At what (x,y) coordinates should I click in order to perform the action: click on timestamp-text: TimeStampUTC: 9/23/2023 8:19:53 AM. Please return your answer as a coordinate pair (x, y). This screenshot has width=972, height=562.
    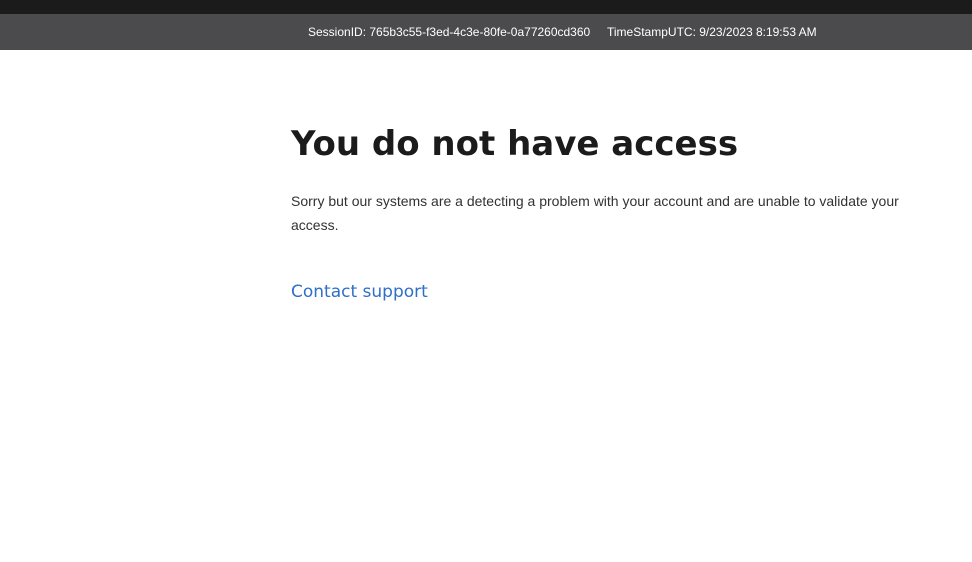
    Looking at the image, I should click on (712, 32).